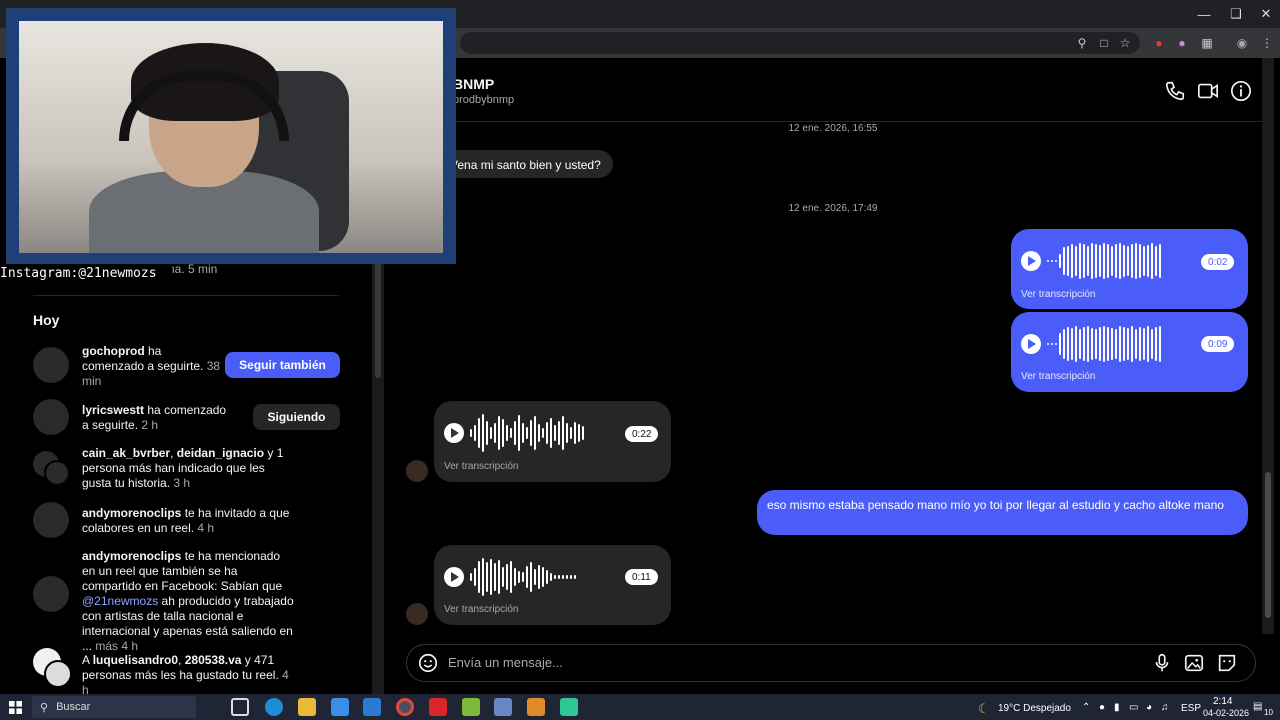  I want to click on clock-date: 04-02-2026, so click(1226, 713).